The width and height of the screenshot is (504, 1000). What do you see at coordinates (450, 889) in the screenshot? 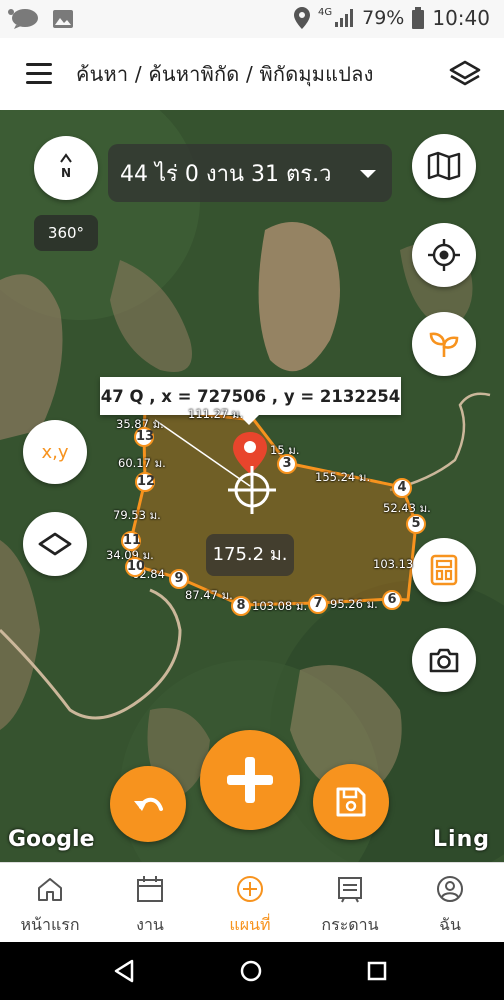
I see `user-icon` at bounding box center [450, 889].